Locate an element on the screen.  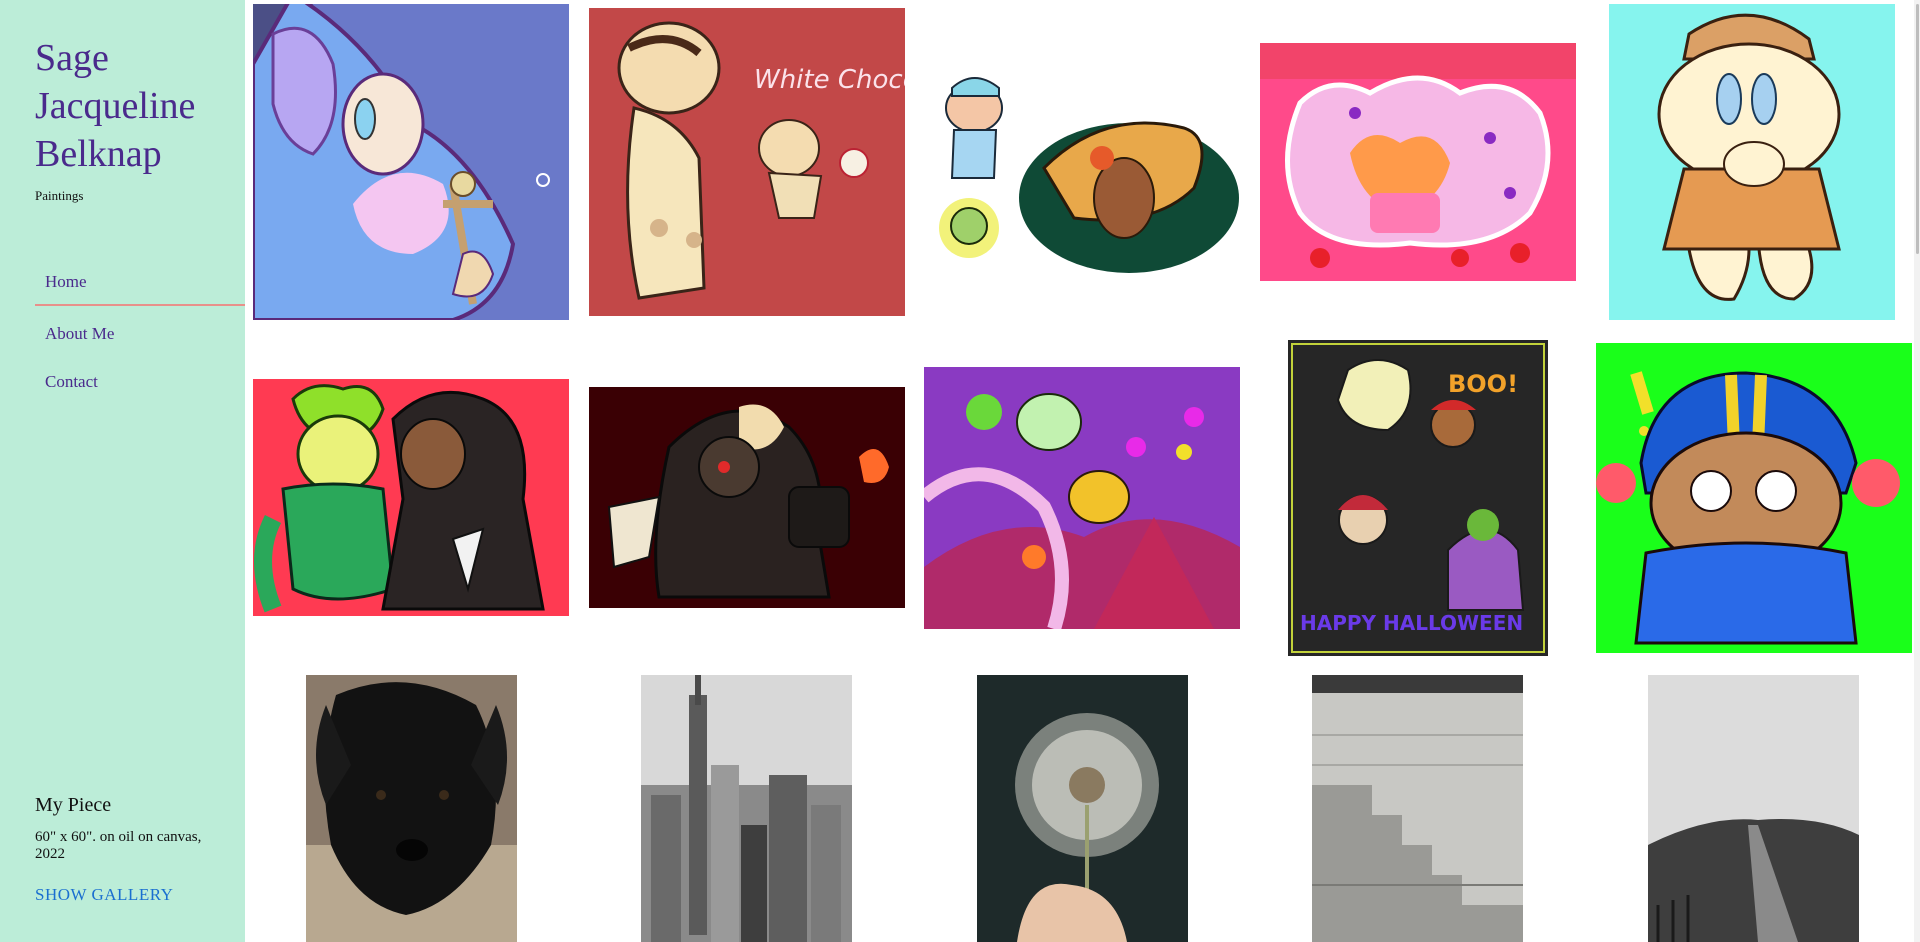
carnival-rollercoaster-artwork is located at coordinates (1082, 498).